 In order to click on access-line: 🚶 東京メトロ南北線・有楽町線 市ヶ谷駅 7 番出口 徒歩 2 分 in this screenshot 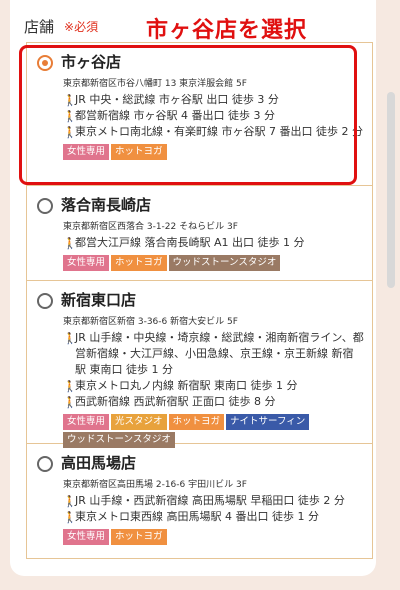, I will do `click(213, 132)`.